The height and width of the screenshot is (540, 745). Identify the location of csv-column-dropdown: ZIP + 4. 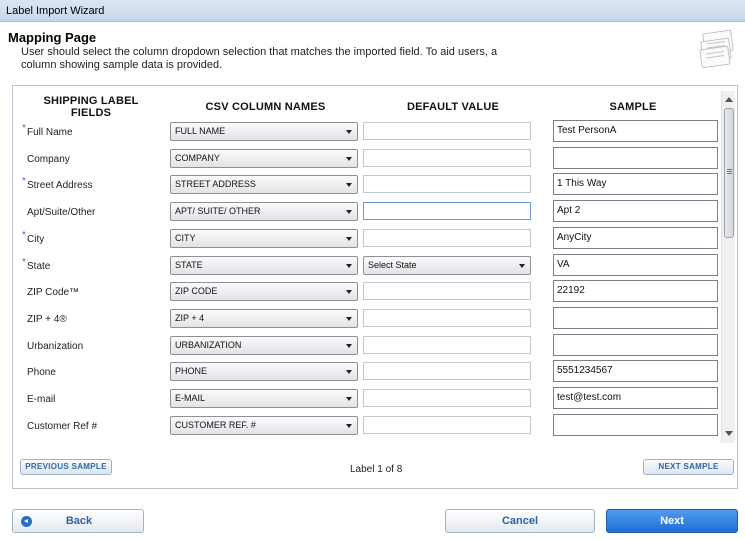
(264, 318).